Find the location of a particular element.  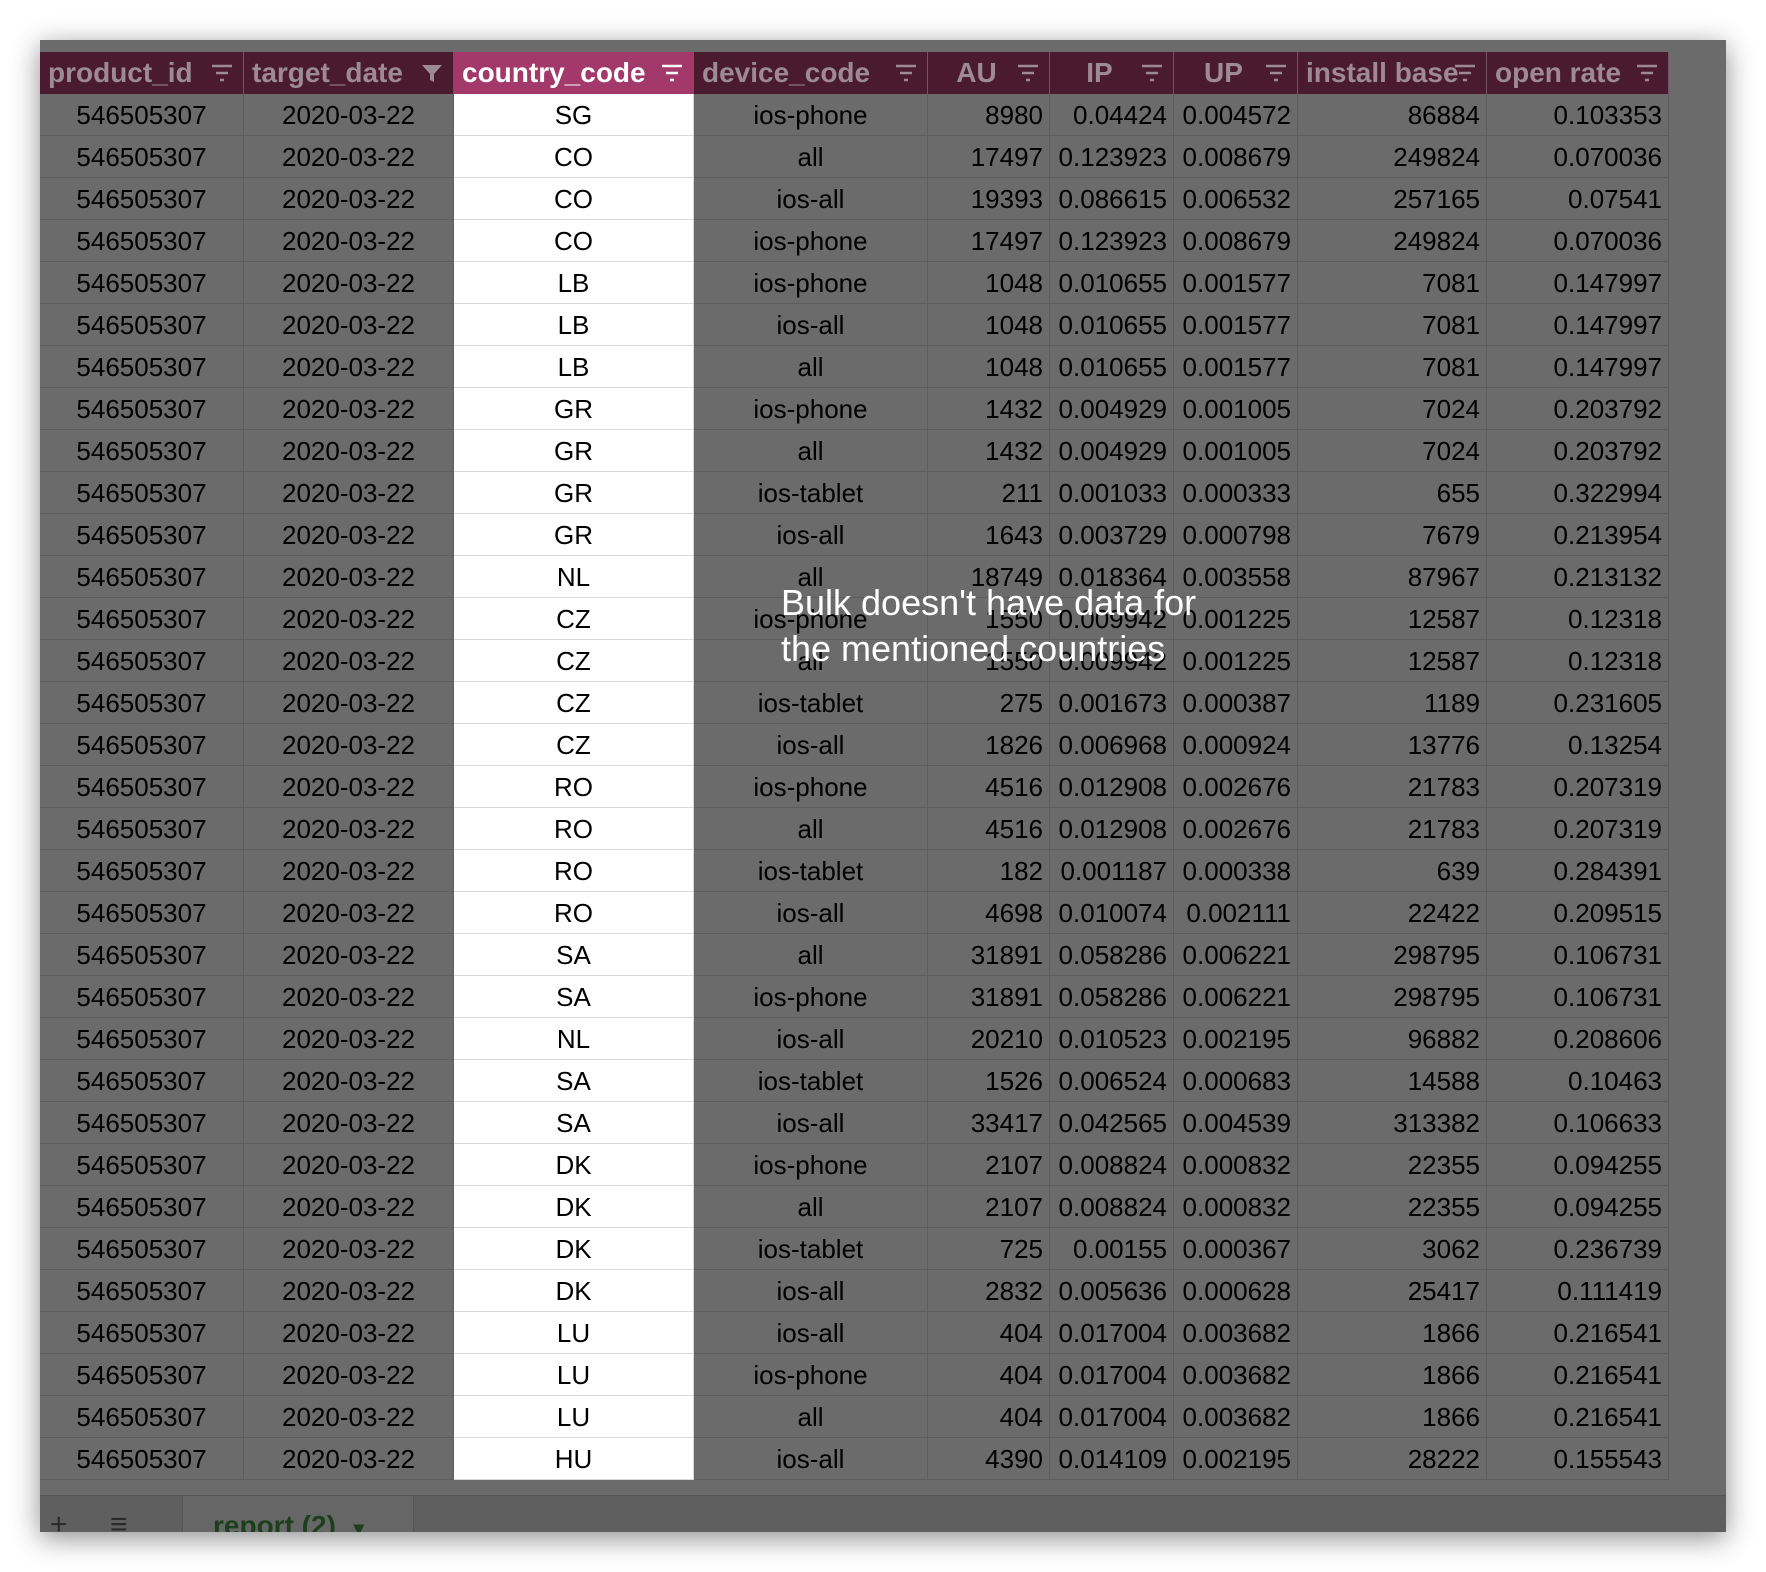

cell-up: 0.004539 is located at coordinates (1236, 1123).